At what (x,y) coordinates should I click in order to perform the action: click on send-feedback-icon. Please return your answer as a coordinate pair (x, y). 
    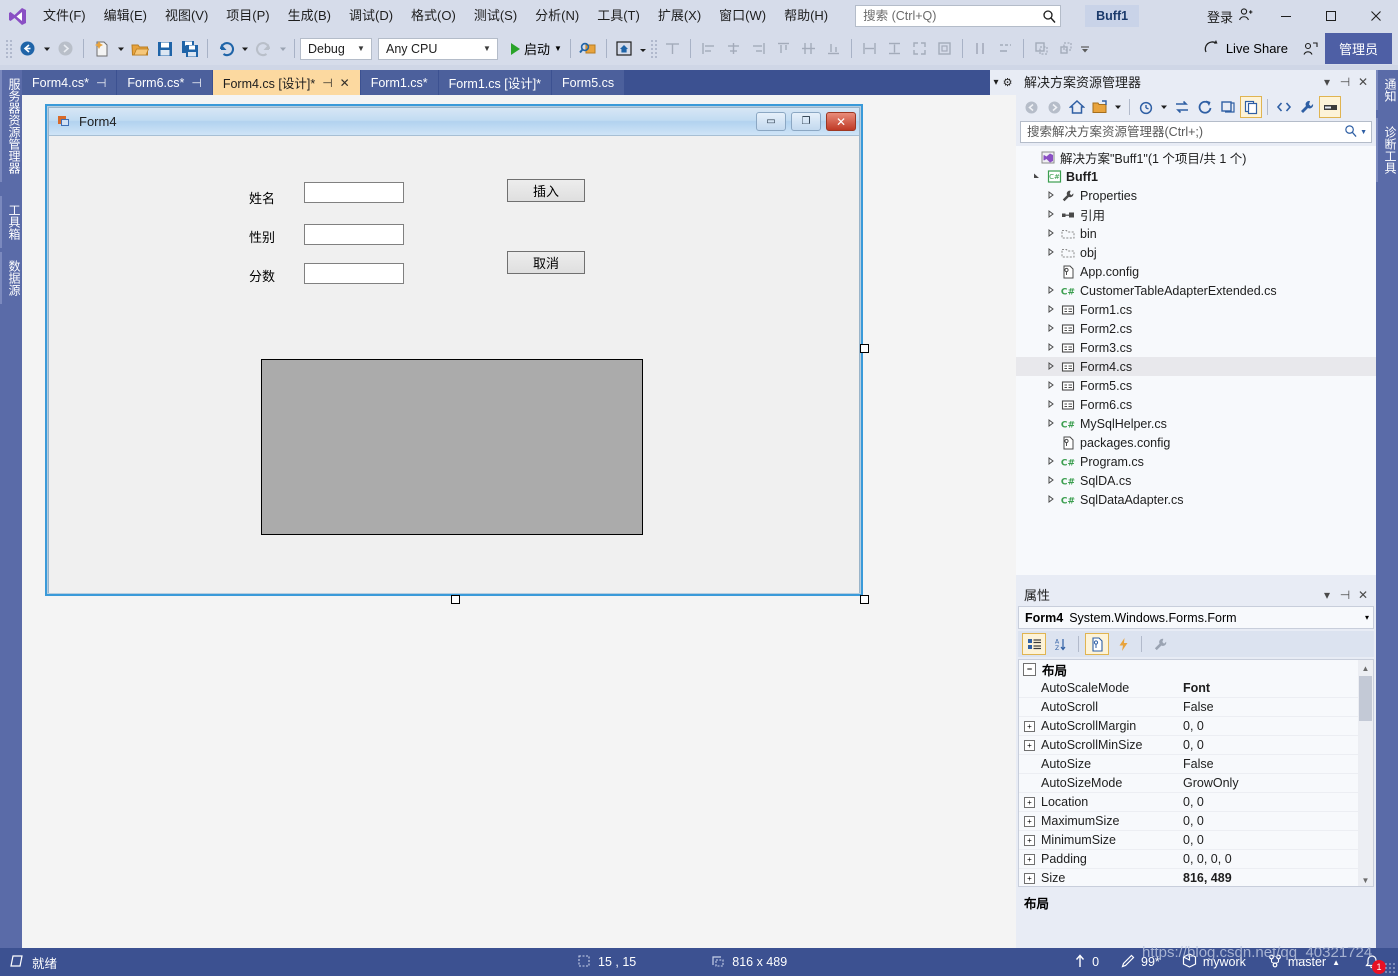
    Looking at the image, I should click on (1310, 48).